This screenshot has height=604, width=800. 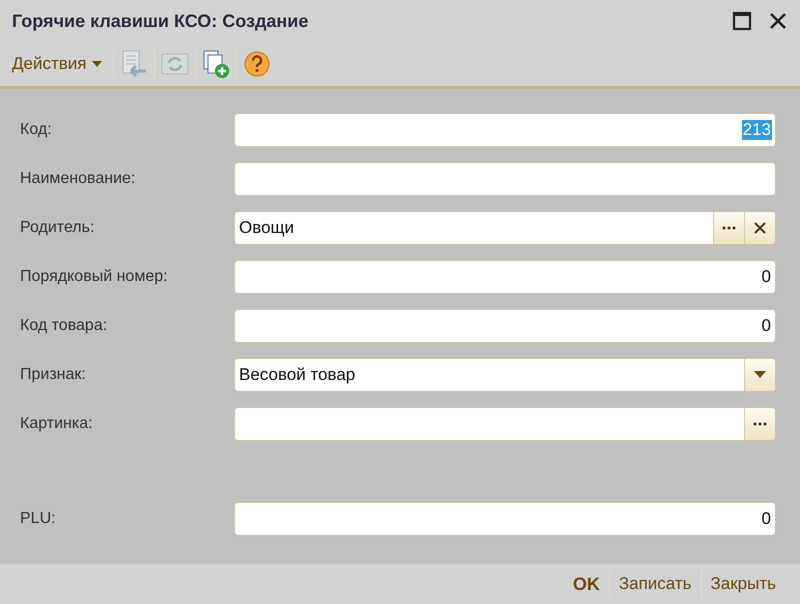 What do you see at coordinates (38, 519) in the screenshot?
I see `field-label: PLU:` at bounding box center [38, 519].